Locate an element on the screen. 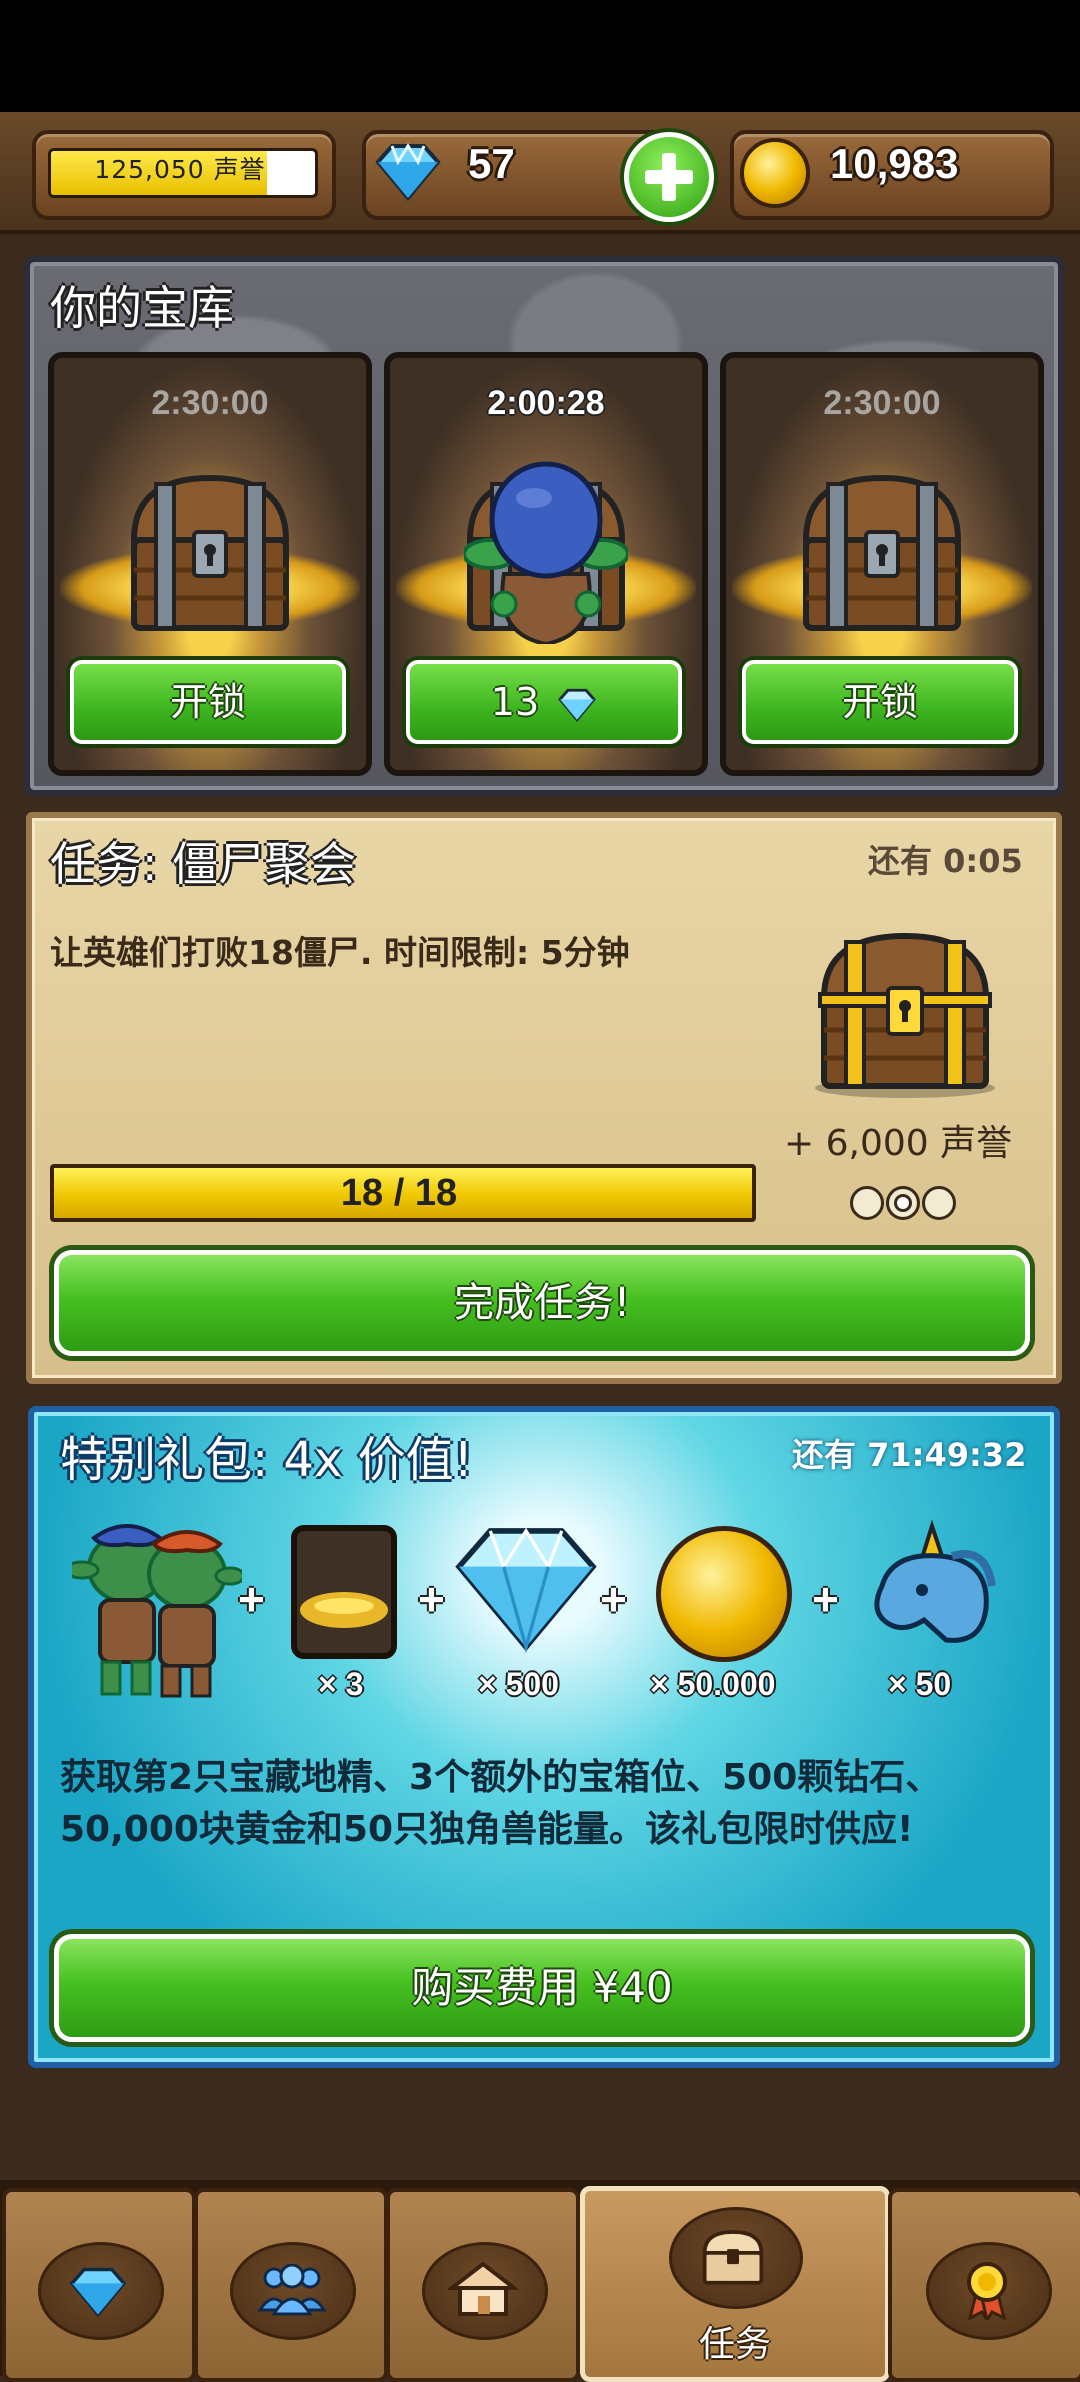  offer-time-left: 还有 71:49:32 is located at coordinates (909, 1455).